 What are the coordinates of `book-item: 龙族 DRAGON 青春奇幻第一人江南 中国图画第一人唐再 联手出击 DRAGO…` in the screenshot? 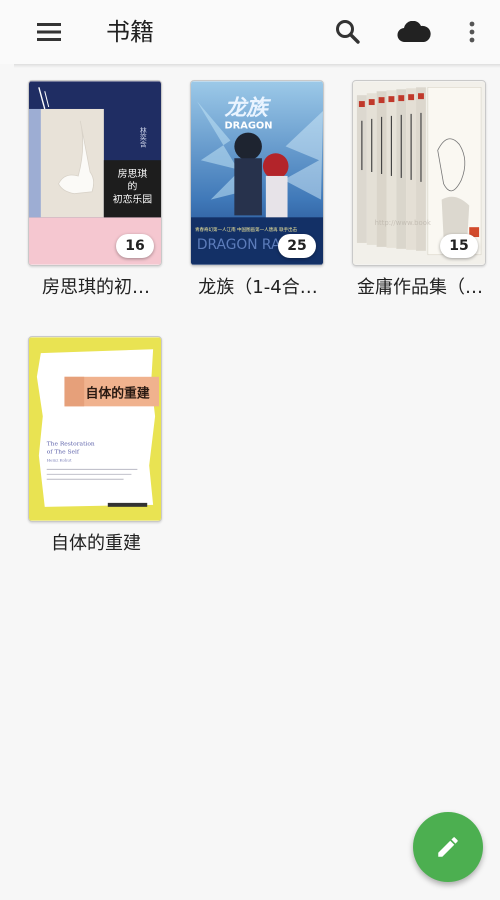 It's located at (258, 192).